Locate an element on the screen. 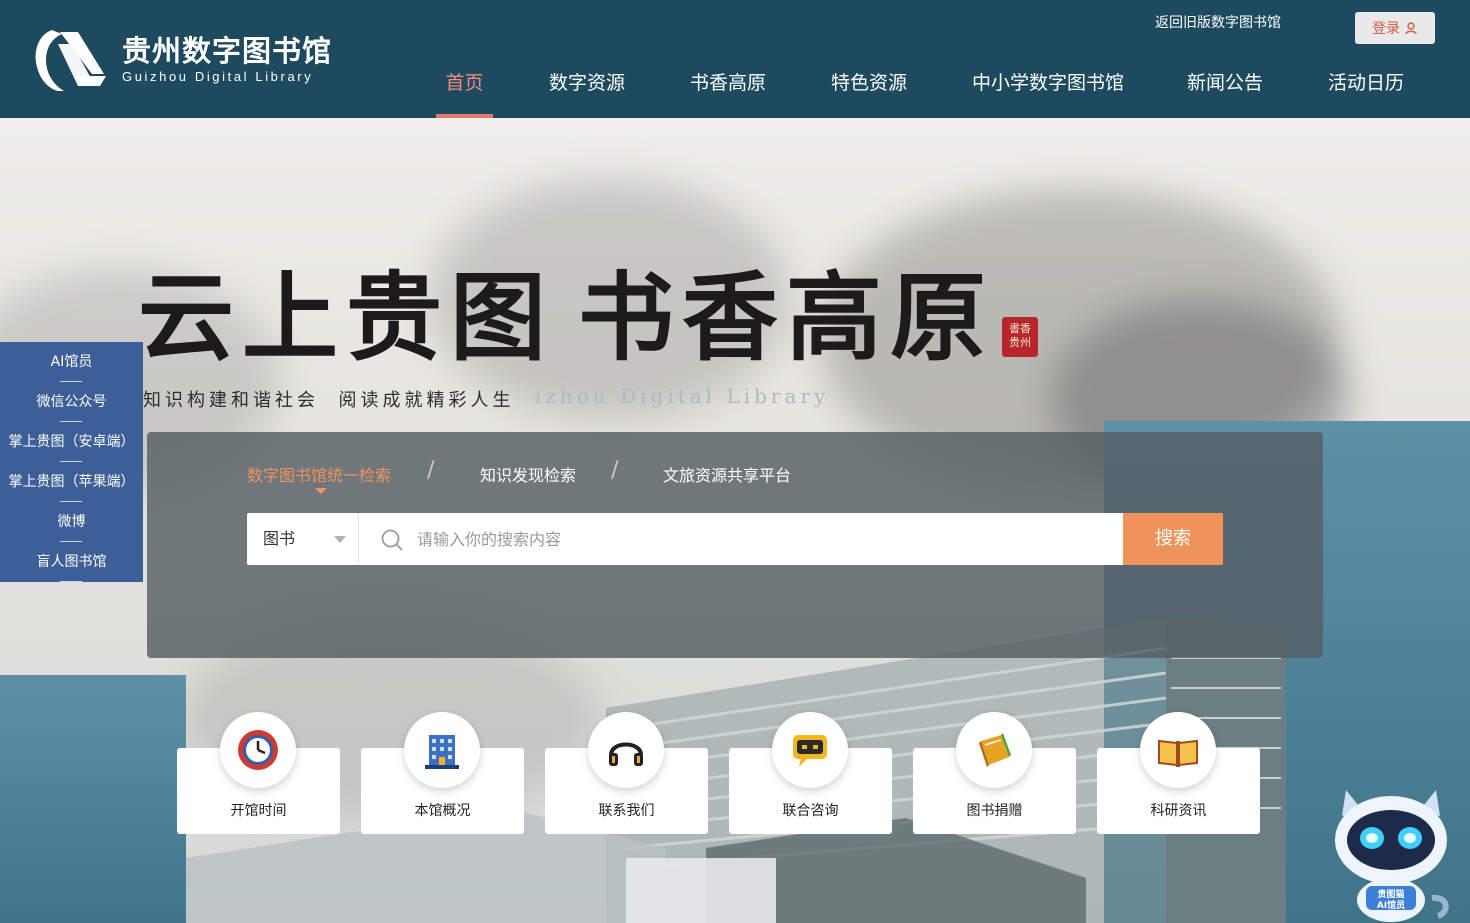 This screenshot has height=923, width=1470. search-icon is located at coordinates (392, 540).